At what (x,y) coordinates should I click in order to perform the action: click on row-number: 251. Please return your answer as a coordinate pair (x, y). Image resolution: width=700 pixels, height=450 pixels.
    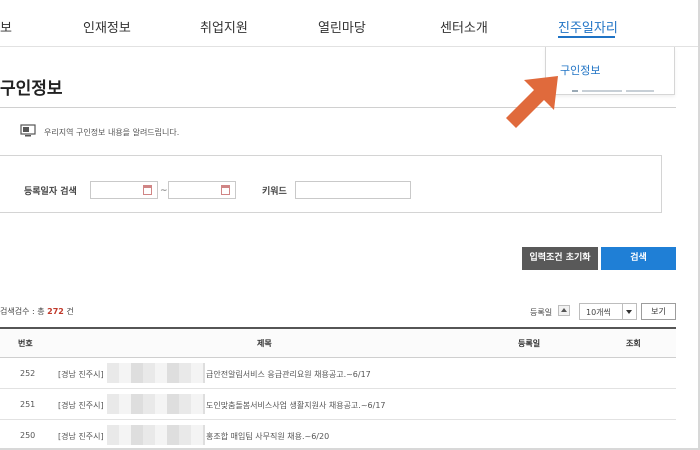
    Looking at the image, I should click on (28, 404).